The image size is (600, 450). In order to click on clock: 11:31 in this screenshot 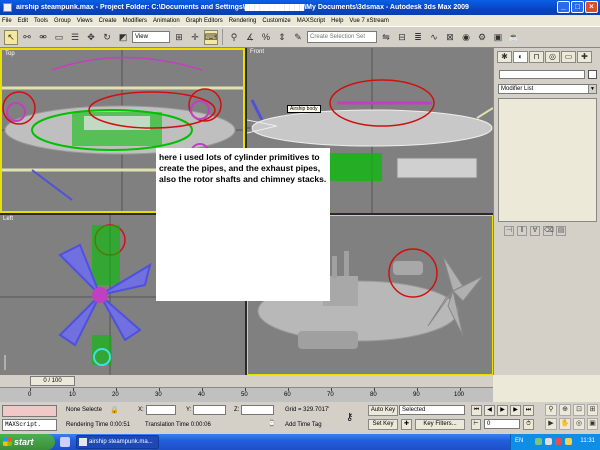, I will do `click(587, 441)`.